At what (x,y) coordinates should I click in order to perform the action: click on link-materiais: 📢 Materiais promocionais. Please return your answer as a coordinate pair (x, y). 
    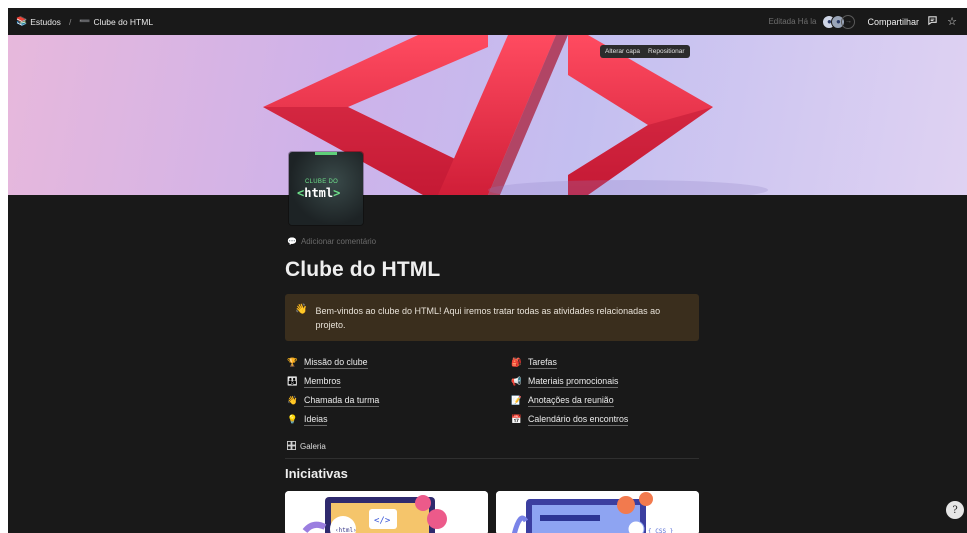
    Looking at the image, I should click on (609, 381).